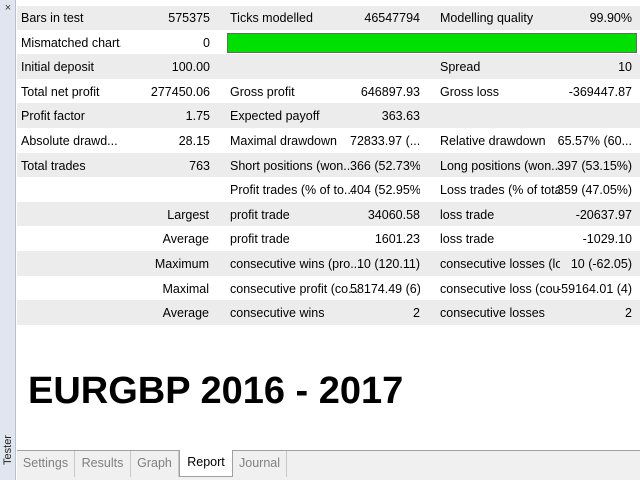 This screenshot has width=640, height=480. What do you see at coordinates (625, 67) in the screenshot?
I see `value-spread: 10` at bounding box center [625, 67].